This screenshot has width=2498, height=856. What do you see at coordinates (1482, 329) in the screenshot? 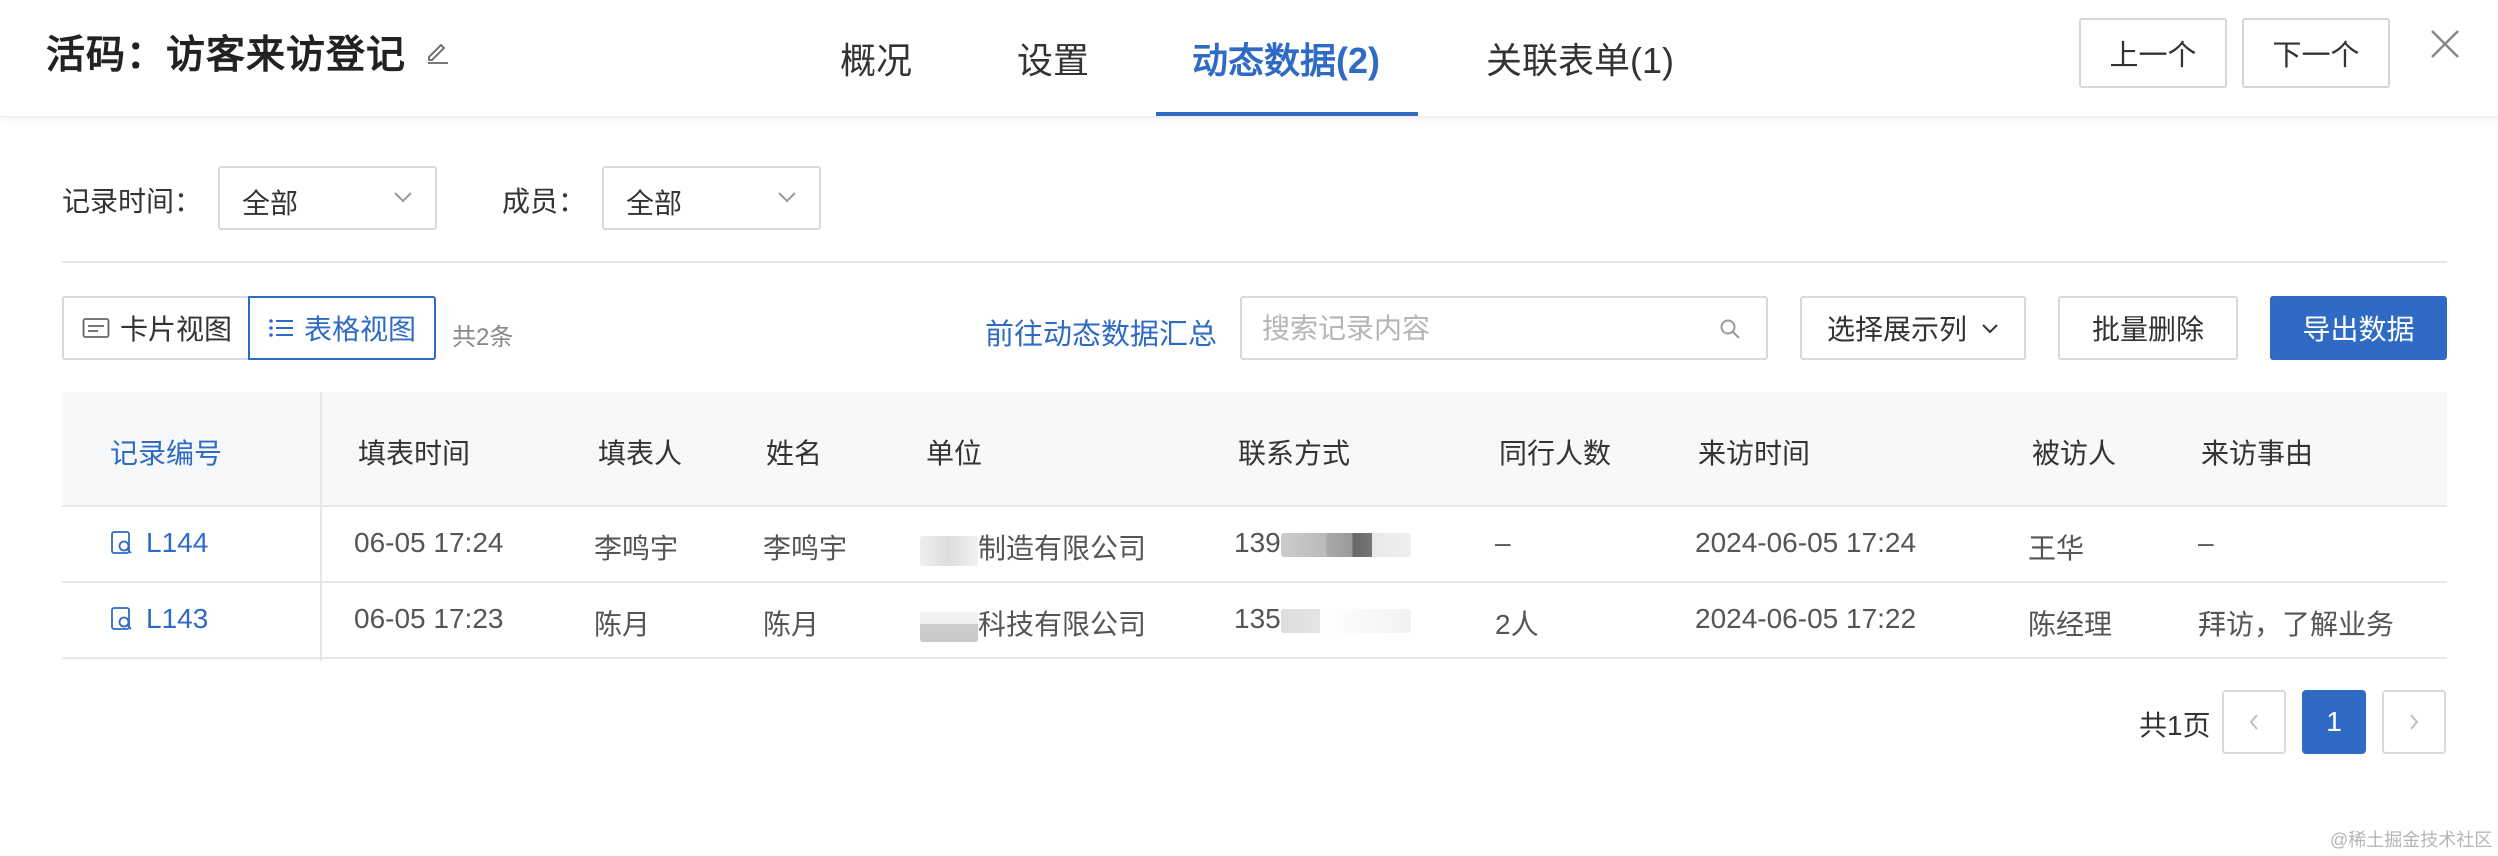
I see `search-input` at bounding box center [1482, 329].